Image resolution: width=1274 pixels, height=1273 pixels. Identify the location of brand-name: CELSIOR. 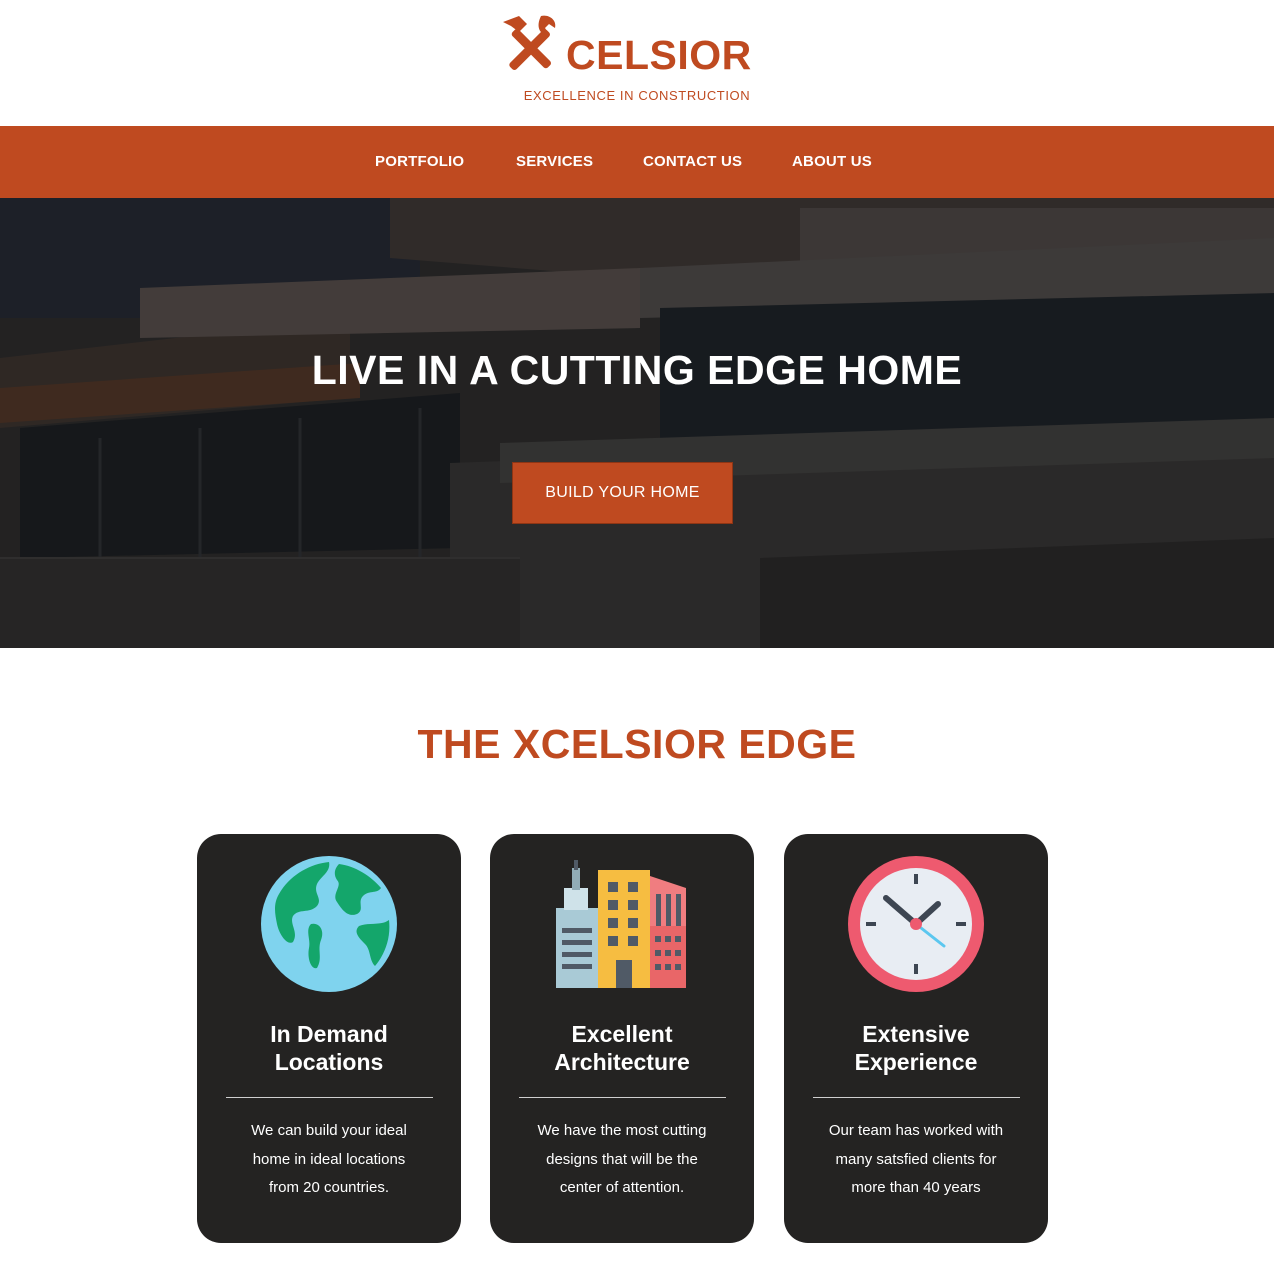
(659, 55).